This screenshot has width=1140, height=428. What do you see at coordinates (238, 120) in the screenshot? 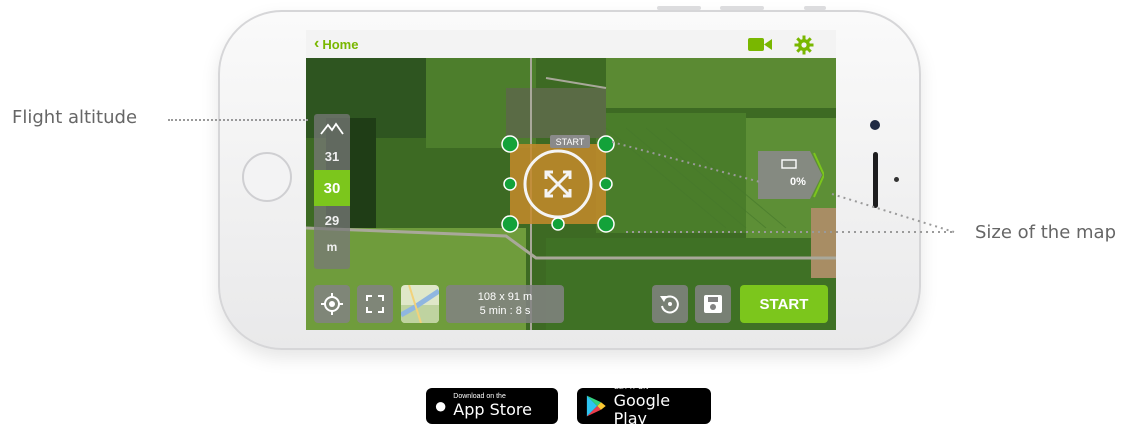
I see `altitude-callout-line` at bounding box center [238, 120].